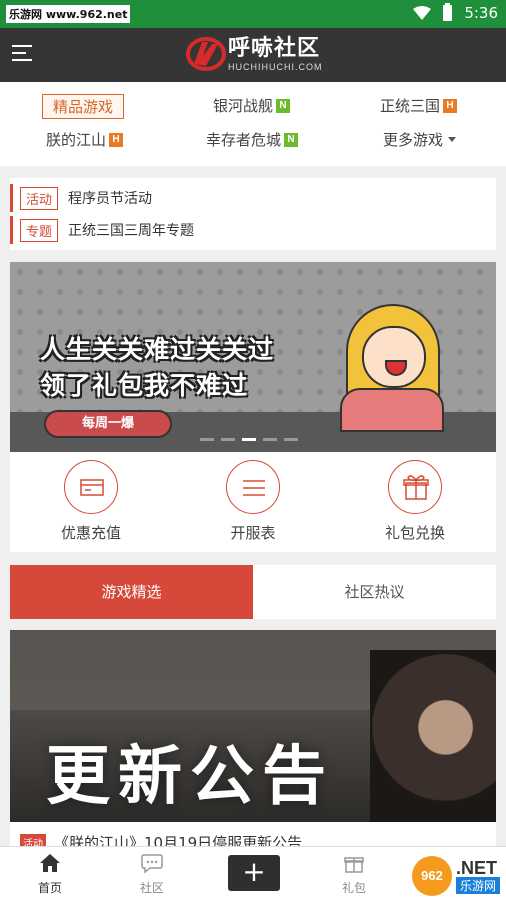 This screenshot has width=506, height=900. Describe the element at coordinates (50, 874) in the screenshot. I see `nav-home: 首页` at that location.